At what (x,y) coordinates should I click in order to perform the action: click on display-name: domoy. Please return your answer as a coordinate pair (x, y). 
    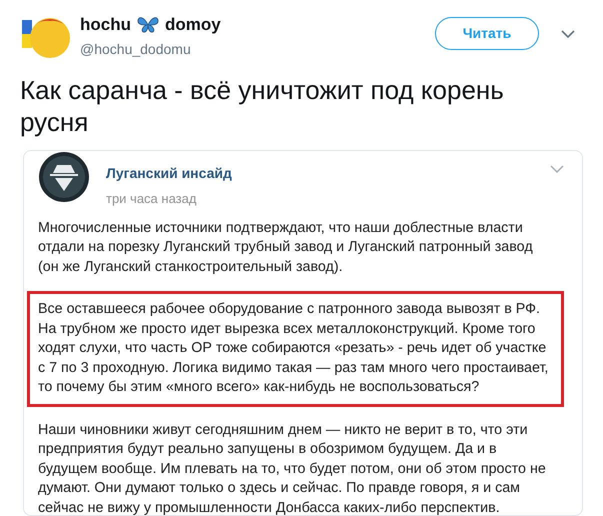
    Looking at the image, I should click on (193, 25).